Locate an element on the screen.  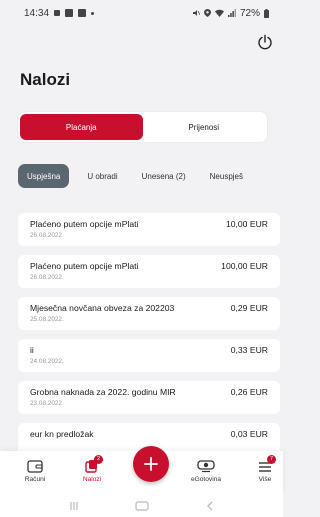
status-left: 14:34 is located at coordinates (59, 13).